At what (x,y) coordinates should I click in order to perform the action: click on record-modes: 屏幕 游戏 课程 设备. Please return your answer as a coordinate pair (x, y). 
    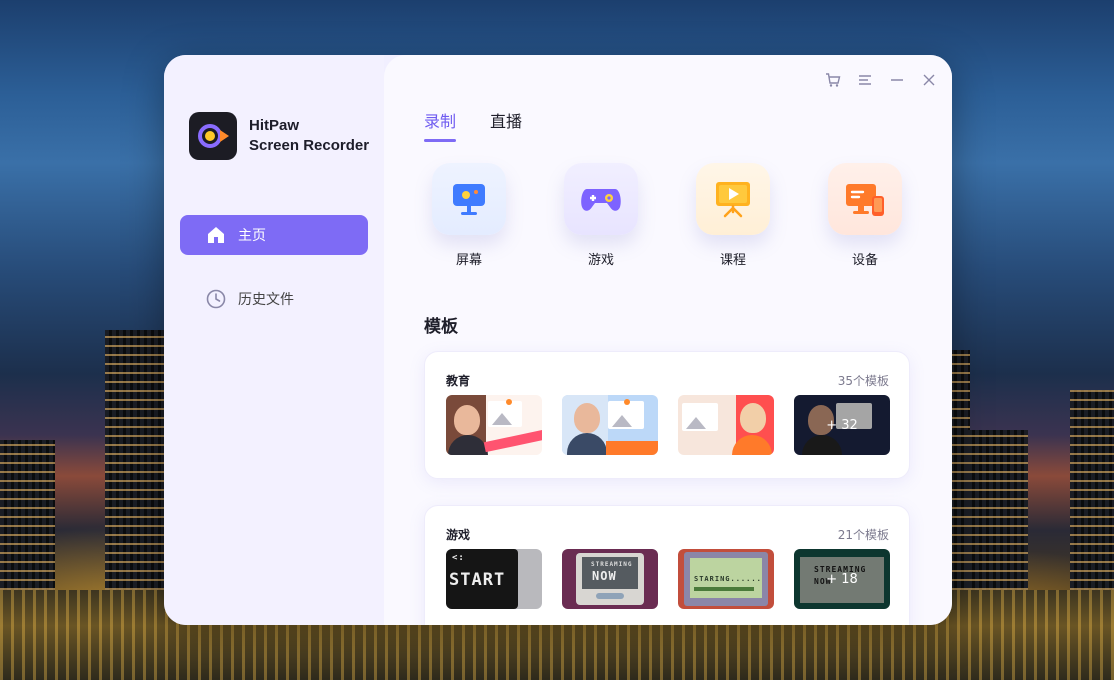
    Looking at the image, I should click on (667, 215).